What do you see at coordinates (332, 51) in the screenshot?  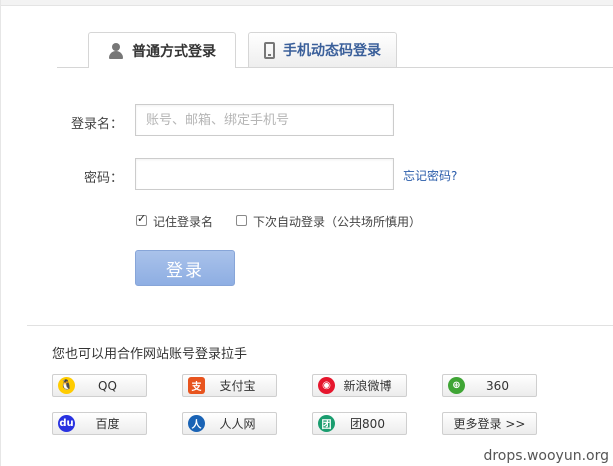 I see `tab-sms-login-label: 手机动态码登录` at bounding box center [332, 51].